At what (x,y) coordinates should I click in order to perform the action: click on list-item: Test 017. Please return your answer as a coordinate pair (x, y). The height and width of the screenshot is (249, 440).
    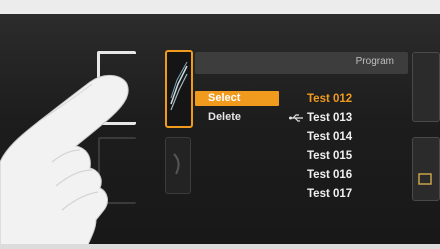
    Looking at the image, I should click on (329, 194).